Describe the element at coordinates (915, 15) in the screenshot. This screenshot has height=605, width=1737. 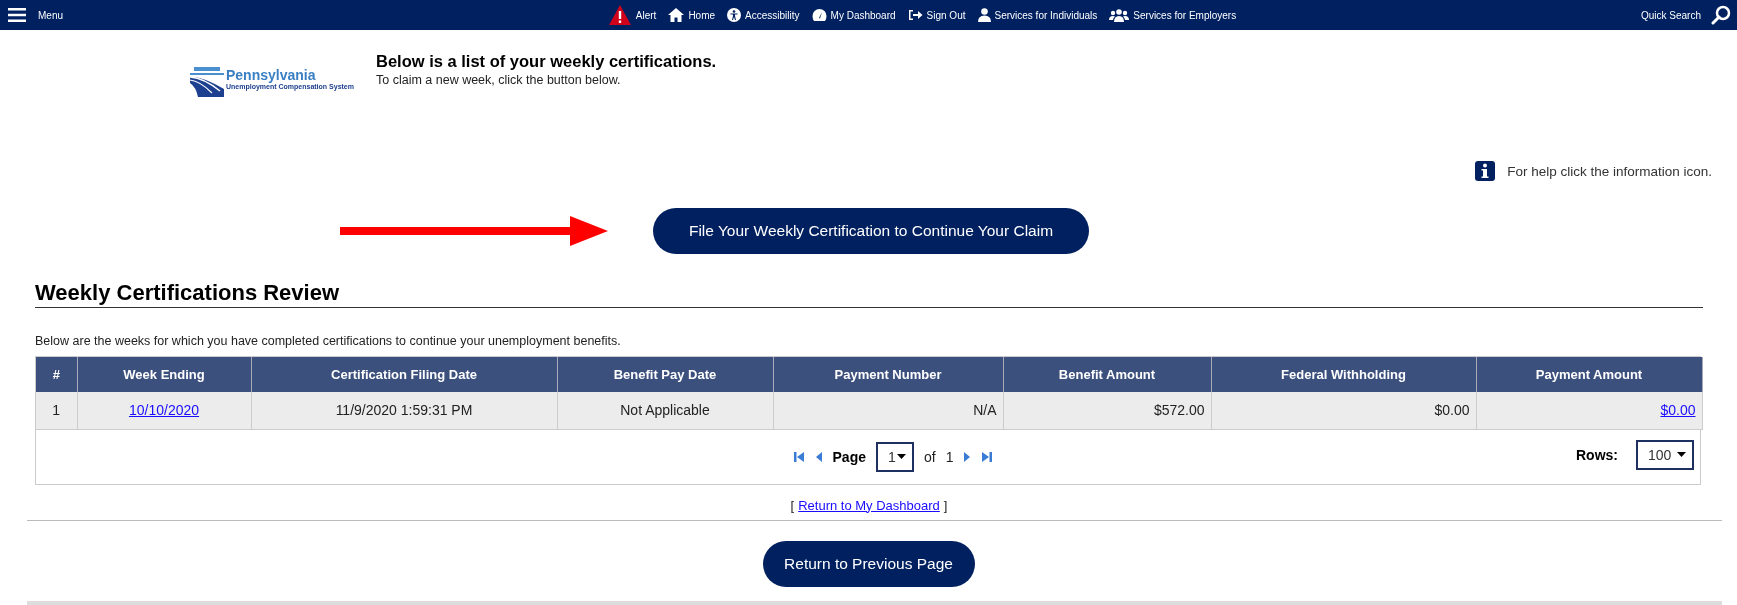
I see `sign-out-icon` at that location.